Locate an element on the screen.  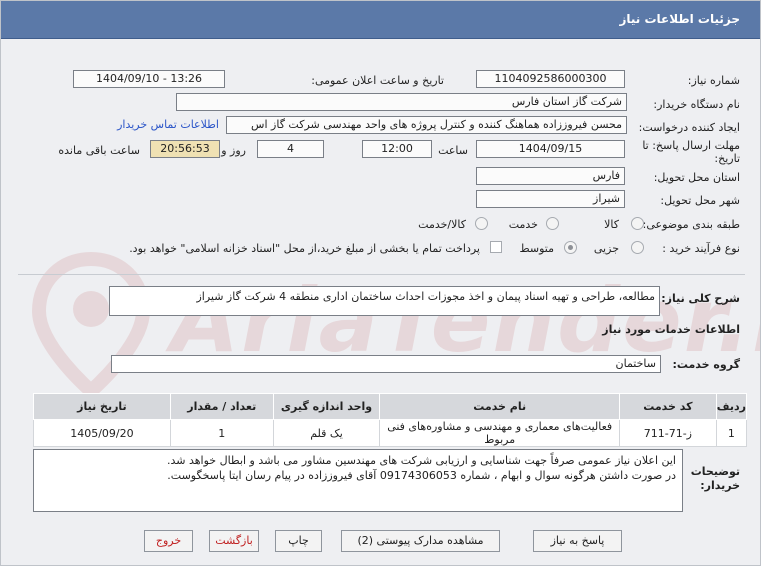
deadline-date-field: 1404/09/15 is located at coordinates (550, 149).